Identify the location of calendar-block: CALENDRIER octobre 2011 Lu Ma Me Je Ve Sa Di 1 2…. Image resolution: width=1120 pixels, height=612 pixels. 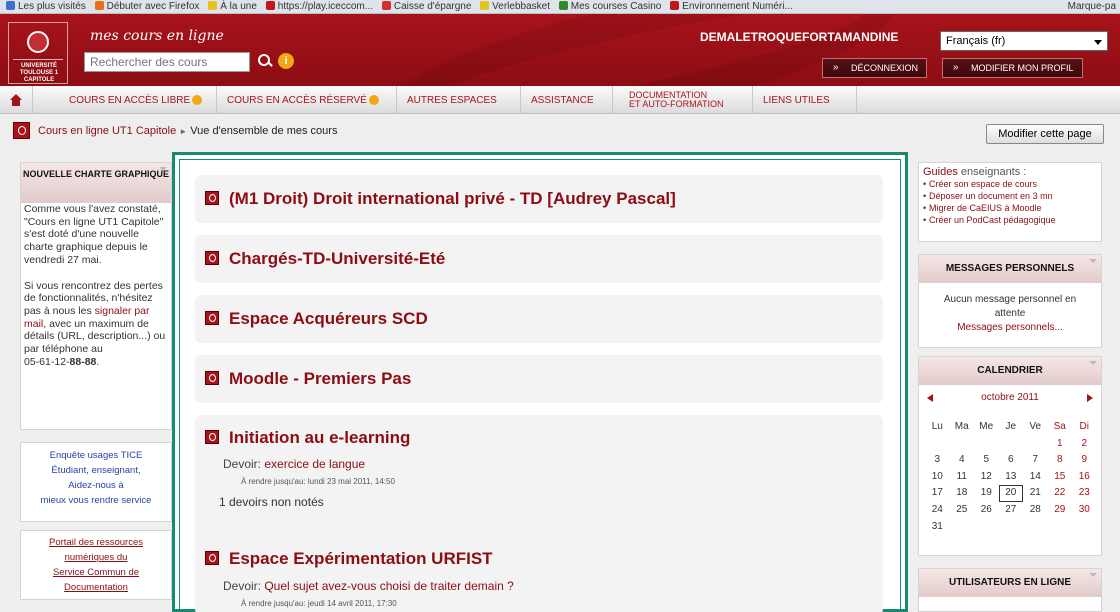
(1010, 456).